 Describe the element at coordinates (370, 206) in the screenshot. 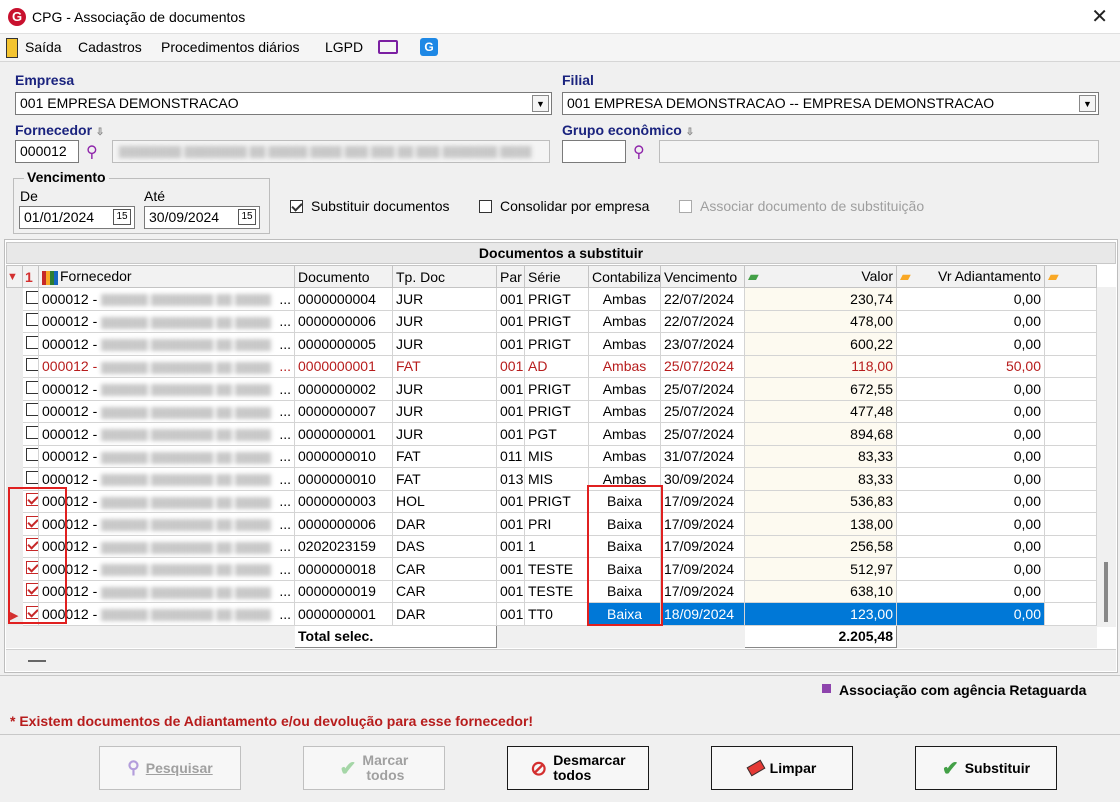

I see `substituir-checkbox: Substituir documentos` at that location.